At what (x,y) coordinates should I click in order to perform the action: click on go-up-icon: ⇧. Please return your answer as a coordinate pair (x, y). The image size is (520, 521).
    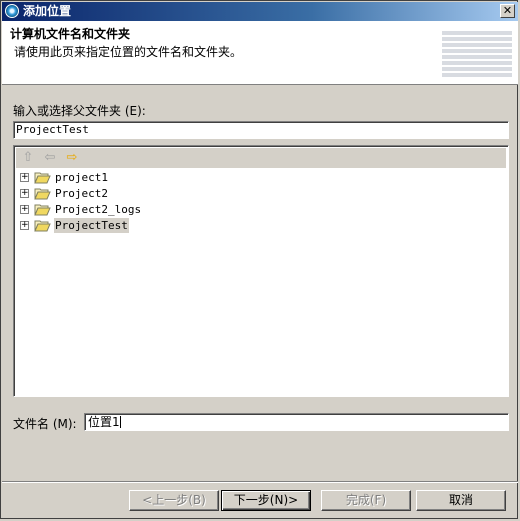
    Looking at the image, I should click on (28, 158).